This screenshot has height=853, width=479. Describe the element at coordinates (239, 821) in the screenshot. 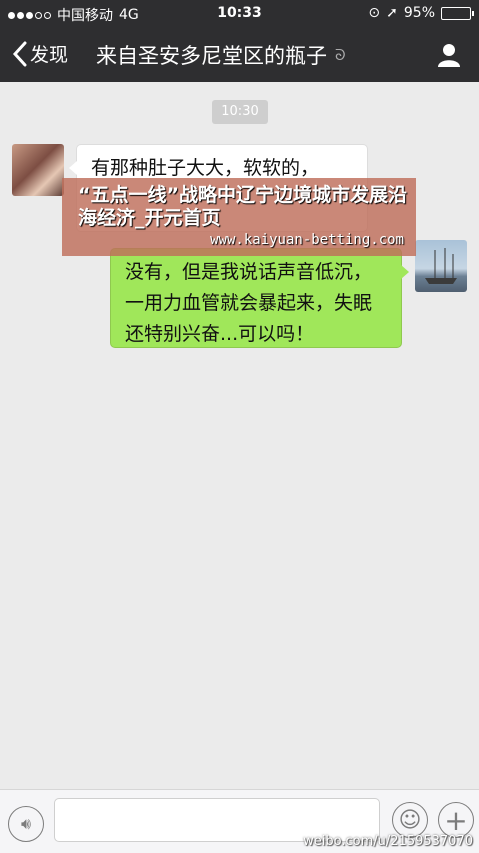

I see `input-bar: 🔊︎ ☺ + weibo.com/u/2159537070` at that location.